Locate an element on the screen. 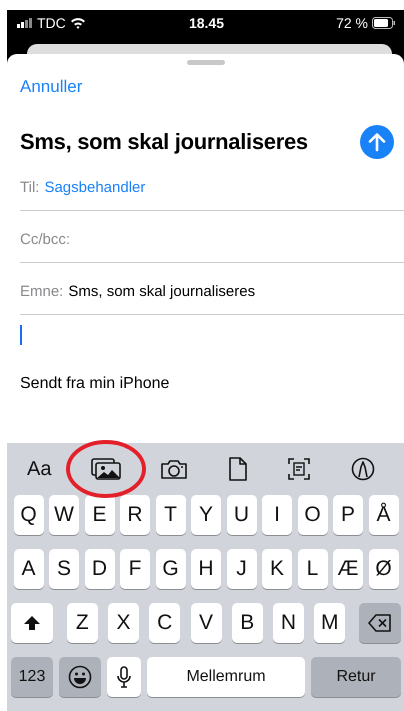 The height and width of the screenshot is (711, 404). letter-key: G is located at coordinates (171, 569).